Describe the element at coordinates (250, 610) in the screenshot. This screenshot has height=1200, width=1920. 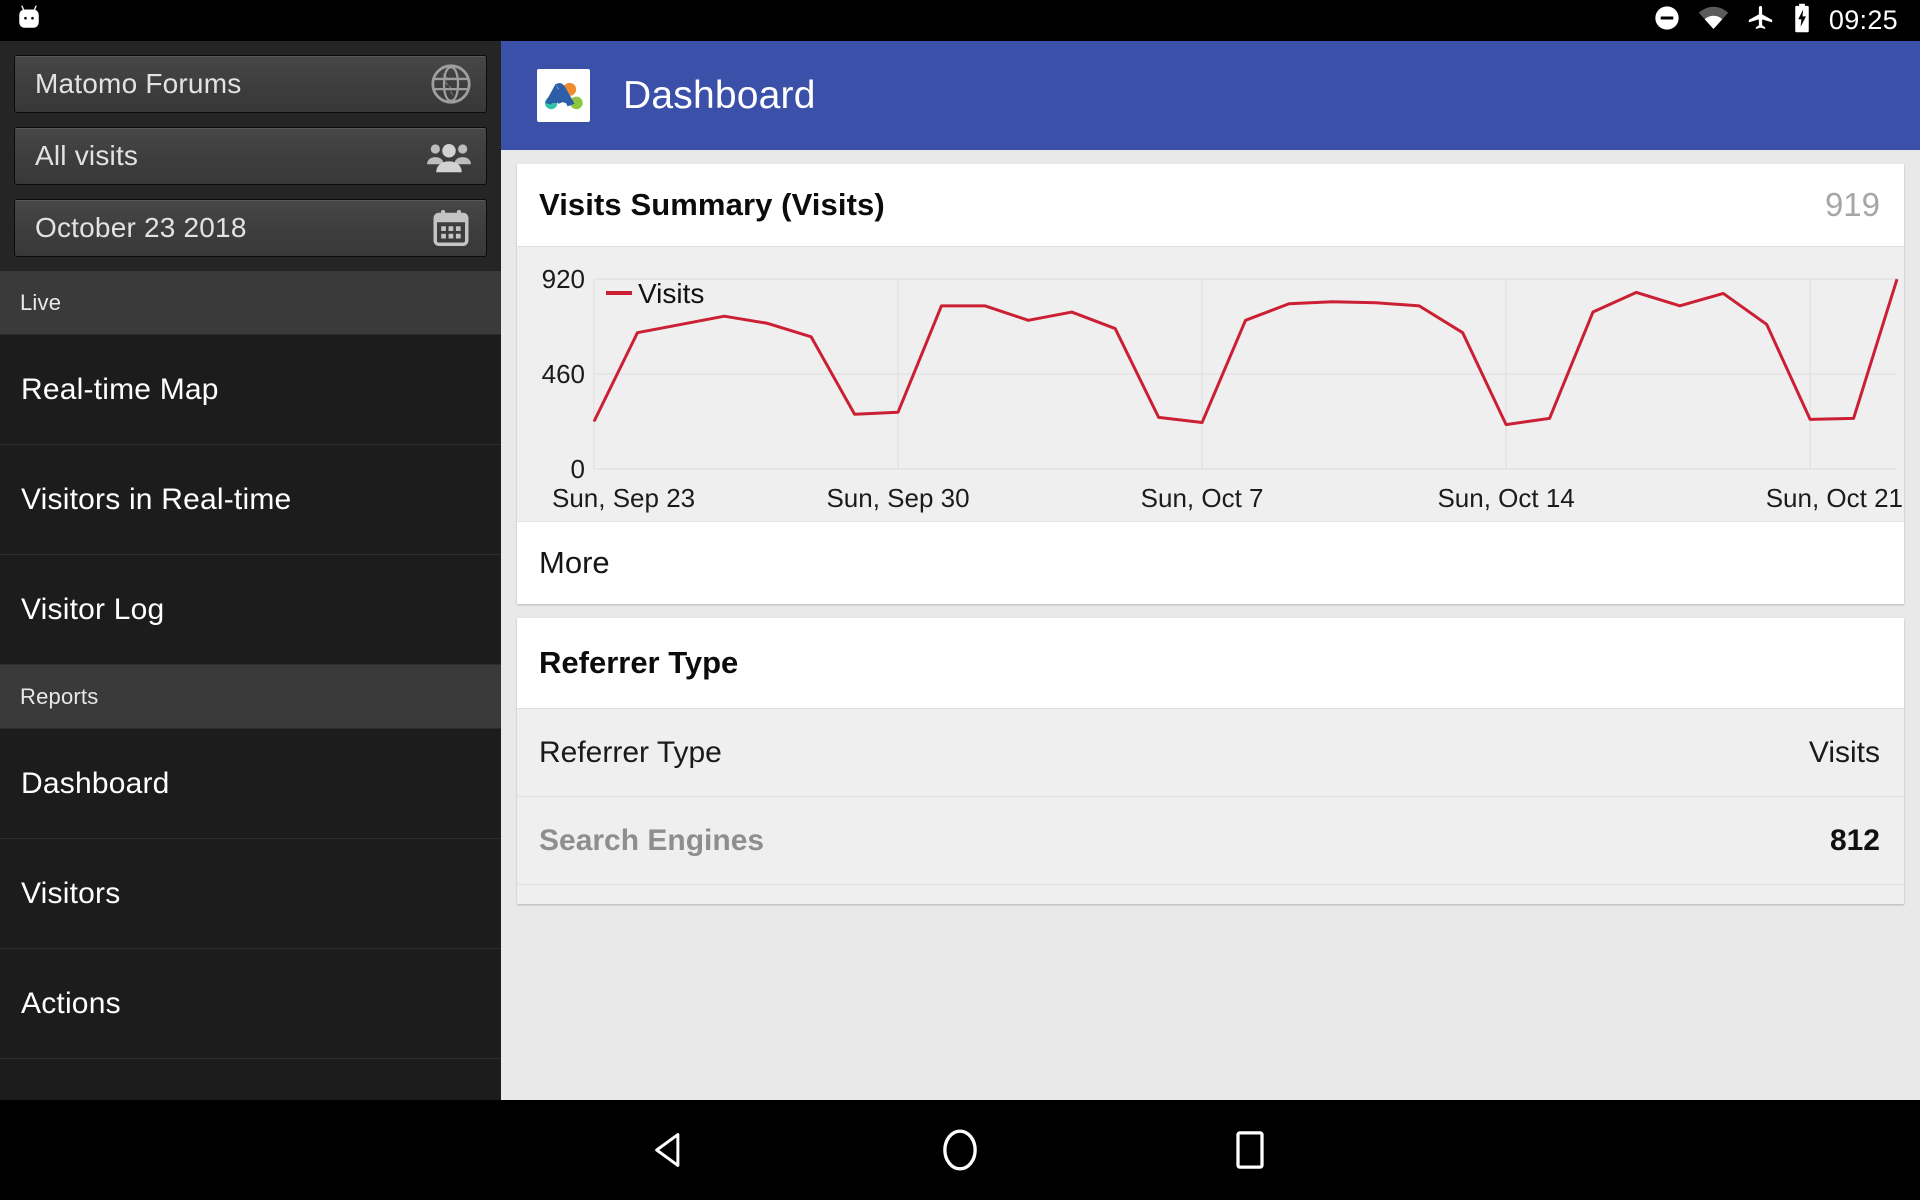
I see `sidebar-item-visitor-log: Visitor Log` at that location.